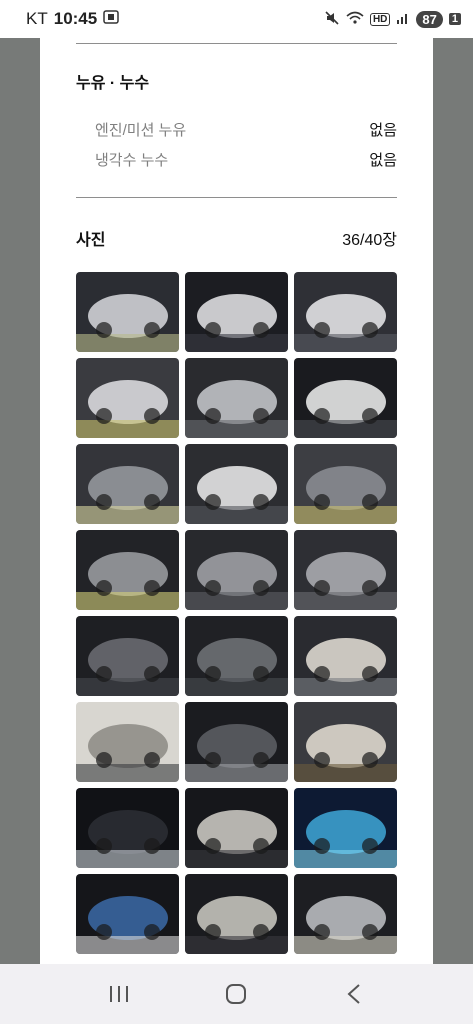 This screenshot has width=473, height=1024. What do you see at coordinates (236, 656) in the screenshot?
I see `photo-thumbnail-tire-tread-right` at bounding box center [236, 656].